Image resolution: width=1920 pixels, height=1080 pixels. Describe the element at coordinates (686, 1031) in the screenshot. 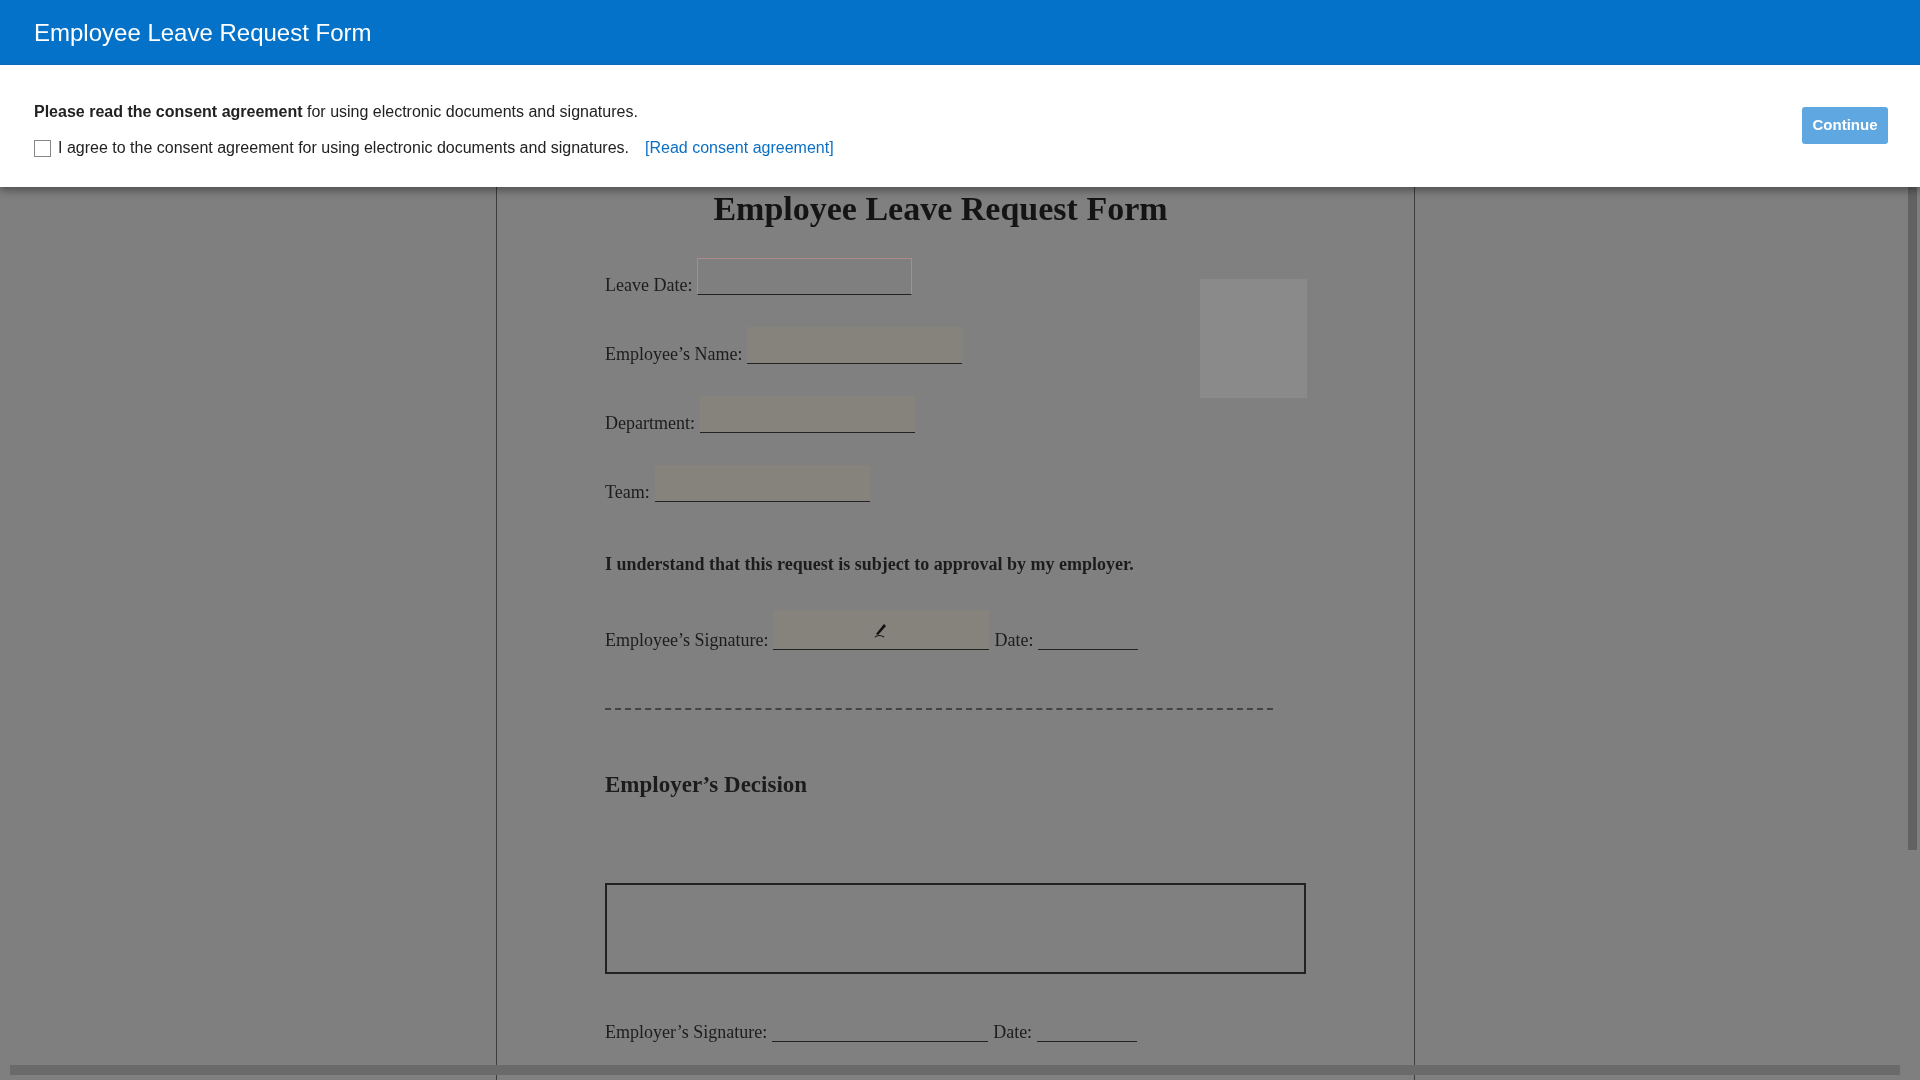

I see `signature-label: Employer’s Signature:` at that location.